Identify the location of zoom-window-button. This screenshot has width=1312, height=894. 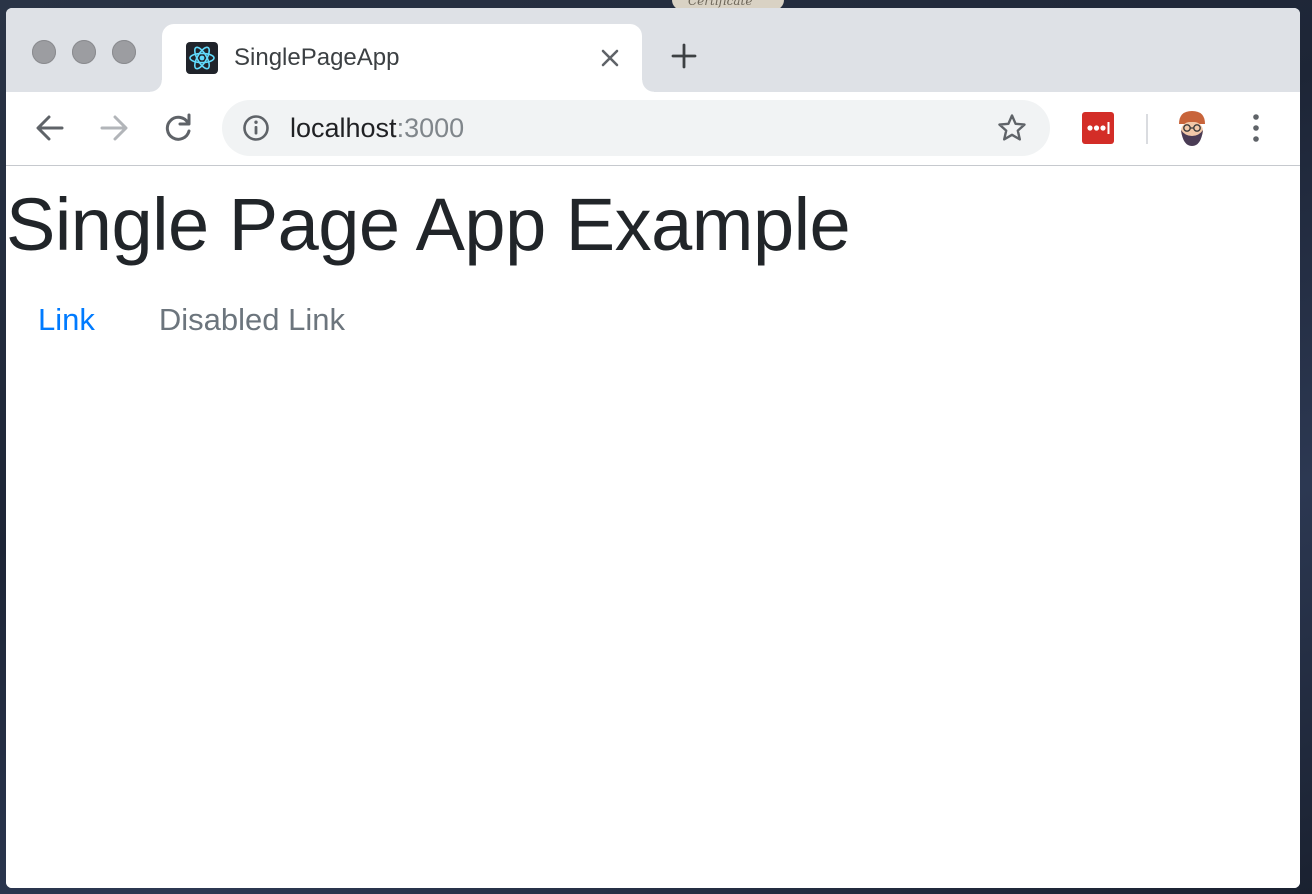
(124, 52).